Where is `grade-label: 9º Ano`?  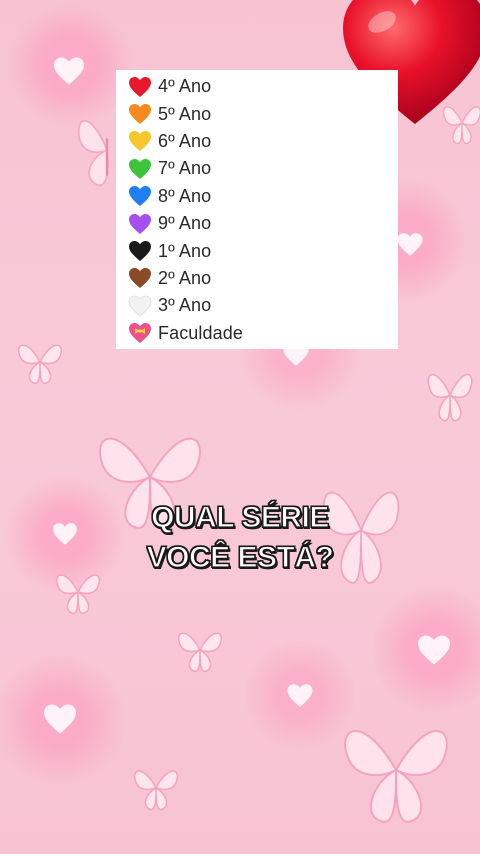 grade-label: 9º Ano is located at coordinates (185, 223).